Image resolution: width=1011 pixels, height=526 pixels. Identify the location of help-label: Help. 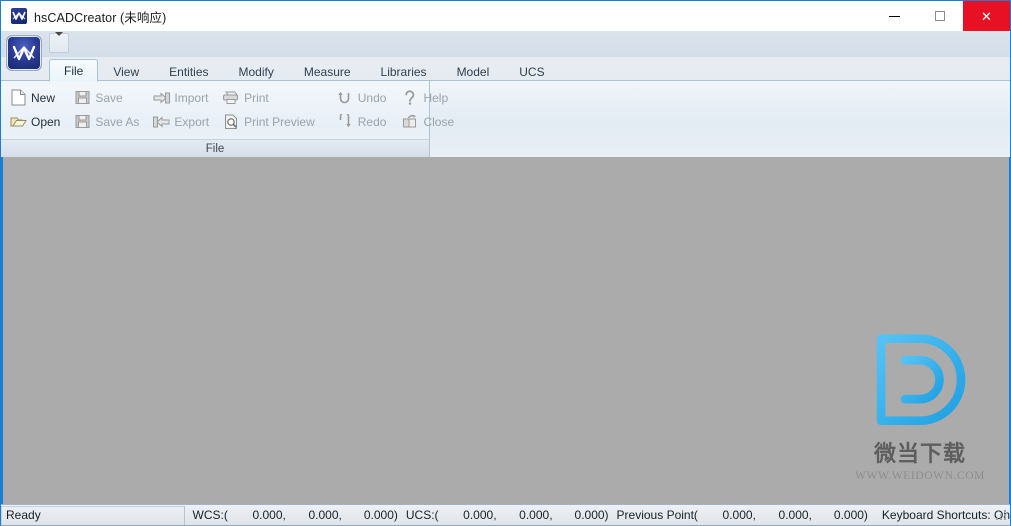
(436, 97).